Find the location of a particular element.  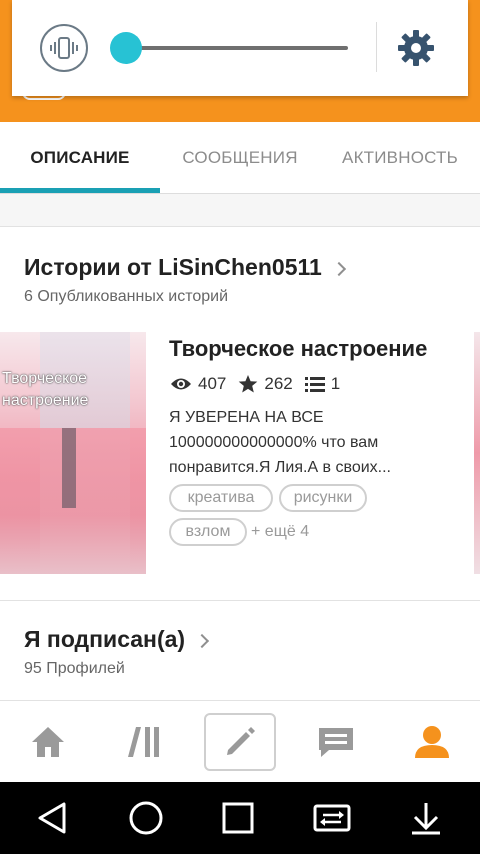

library-icon is located at coordinates (143, 742).